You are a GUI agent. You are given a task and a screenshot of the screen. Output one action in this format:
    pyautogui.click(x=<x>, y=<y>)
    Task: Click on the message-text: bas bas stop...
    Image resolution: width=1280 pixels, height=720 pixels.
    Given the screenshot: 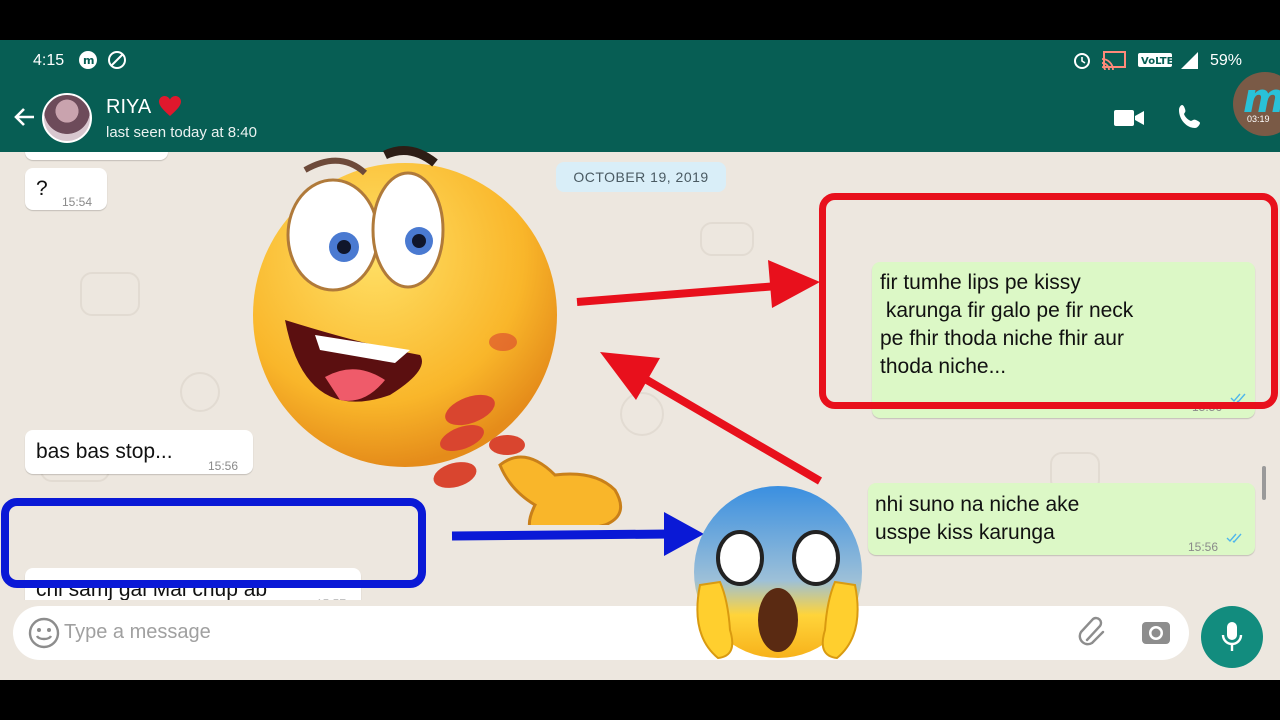 What is the action you would take?
    pyautogui.click(x=104, y=451)
    